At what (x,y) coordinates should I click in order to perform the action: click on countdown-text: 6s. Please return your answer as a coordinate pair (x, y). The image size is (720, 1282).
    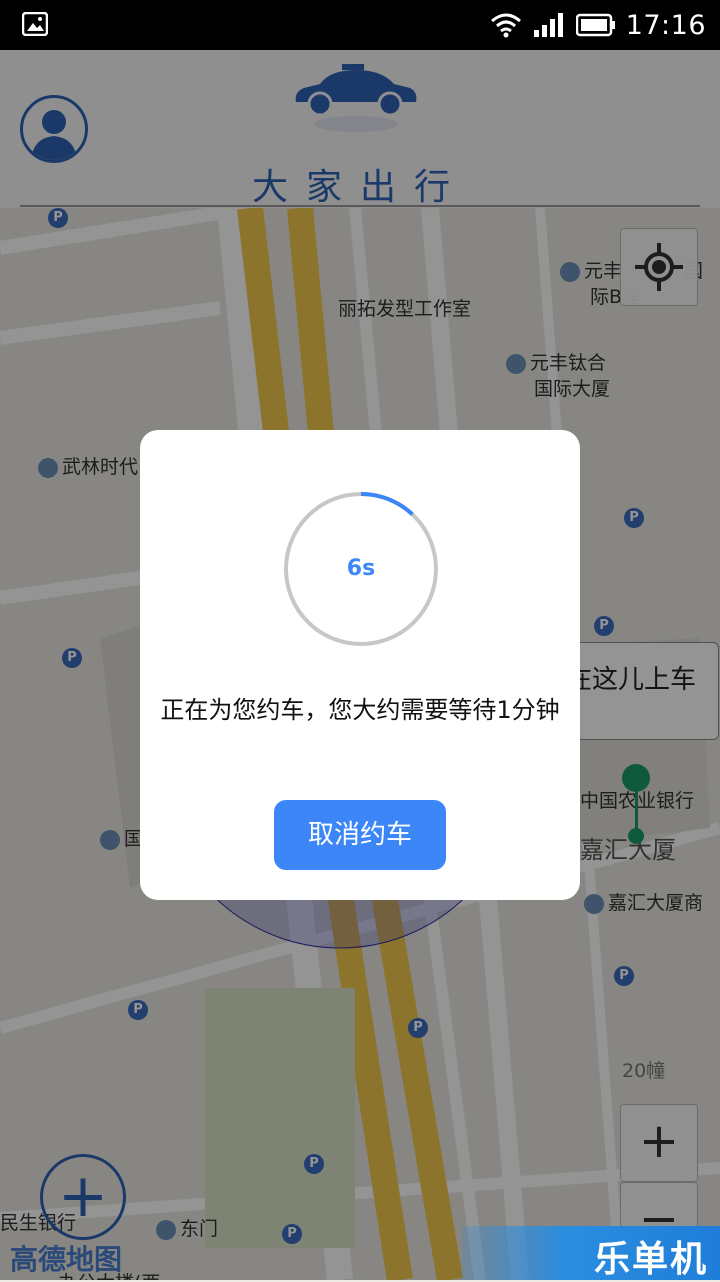
    Looking at the image, I should click on (361, 568).